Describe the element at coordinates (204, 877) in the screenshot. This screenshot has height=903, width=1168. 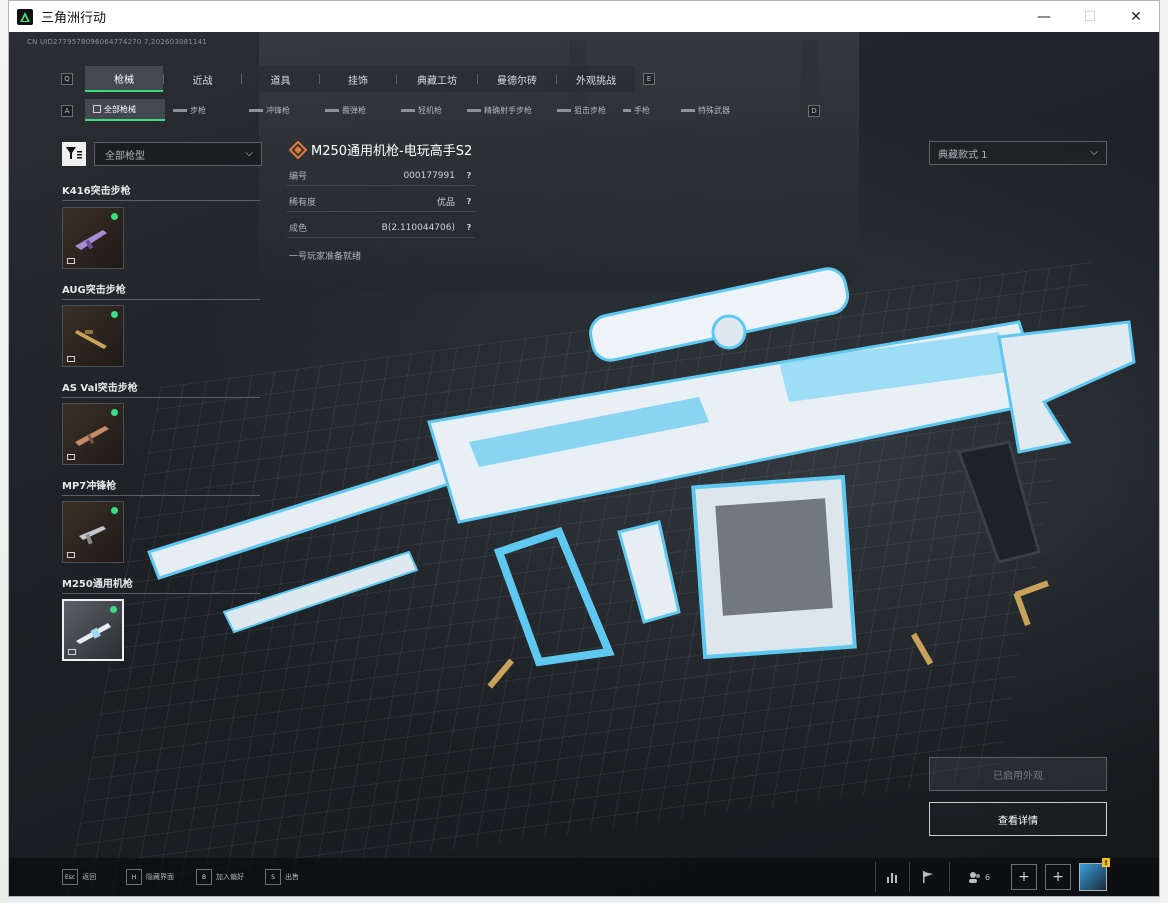
I see `key-b: B` at that location.